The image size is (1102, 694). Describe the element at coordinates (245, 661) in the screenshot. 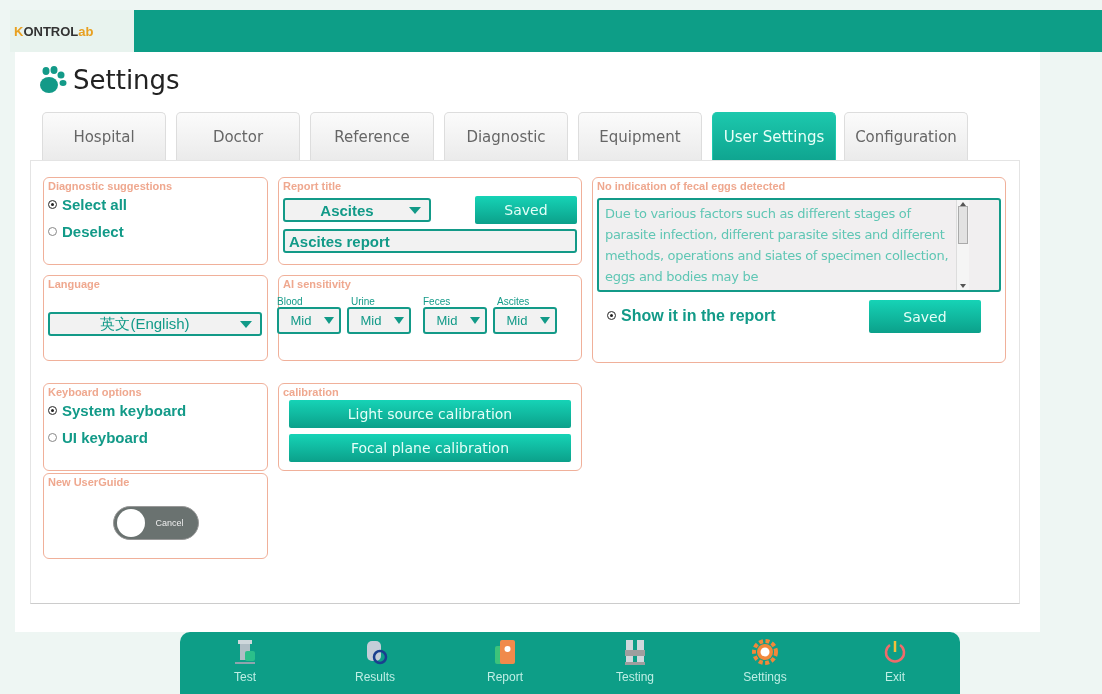

I see `nav-button: Test` at that location.